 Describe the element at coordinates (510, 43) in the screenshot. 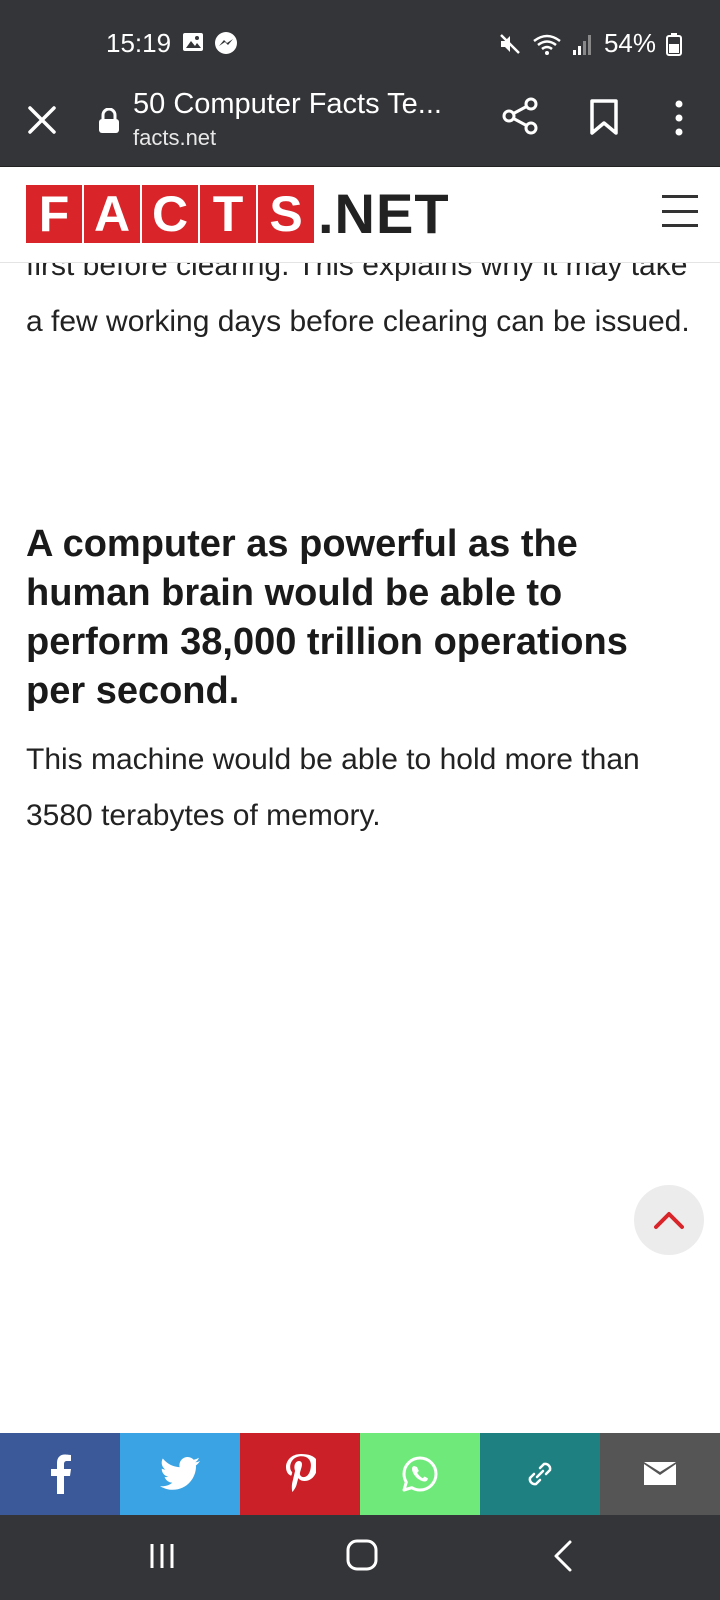

I see `mute-icon` at that location.